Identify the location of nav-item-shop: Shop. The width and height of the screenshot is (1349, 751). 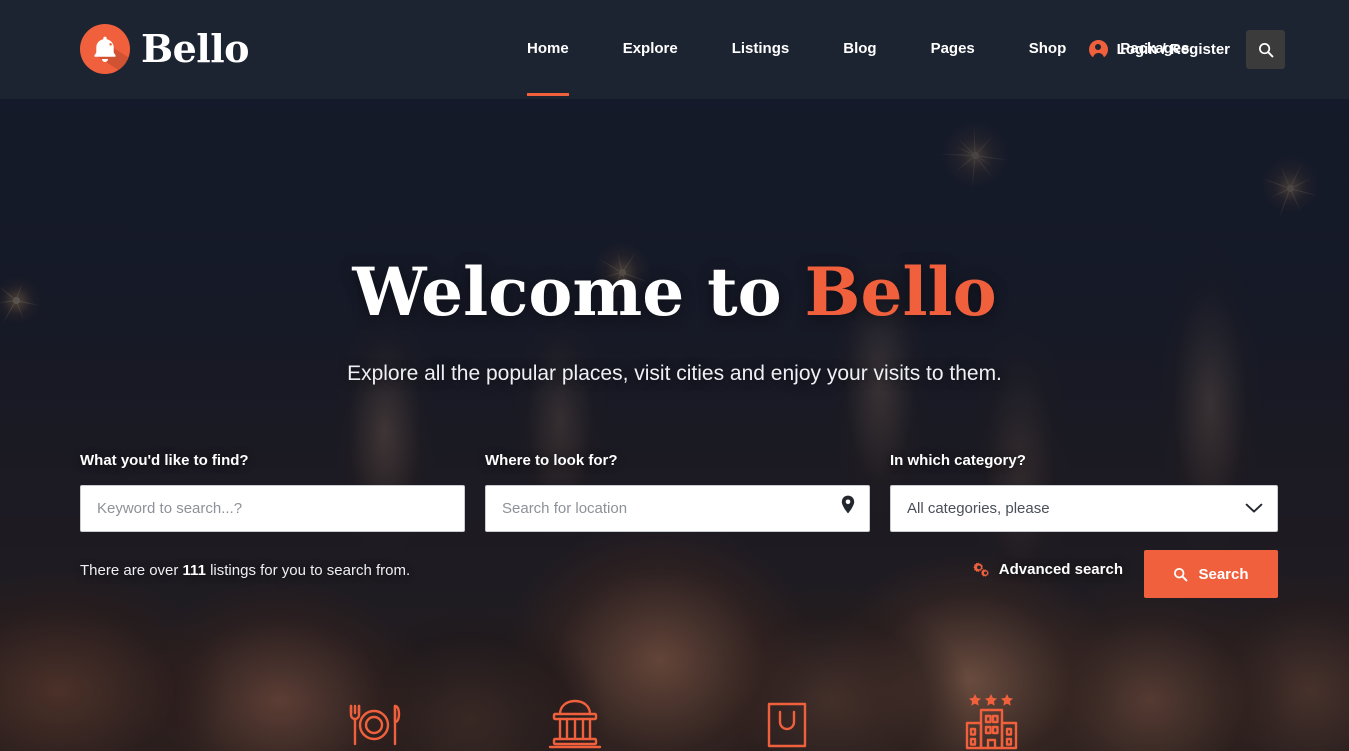
(1048, 49).